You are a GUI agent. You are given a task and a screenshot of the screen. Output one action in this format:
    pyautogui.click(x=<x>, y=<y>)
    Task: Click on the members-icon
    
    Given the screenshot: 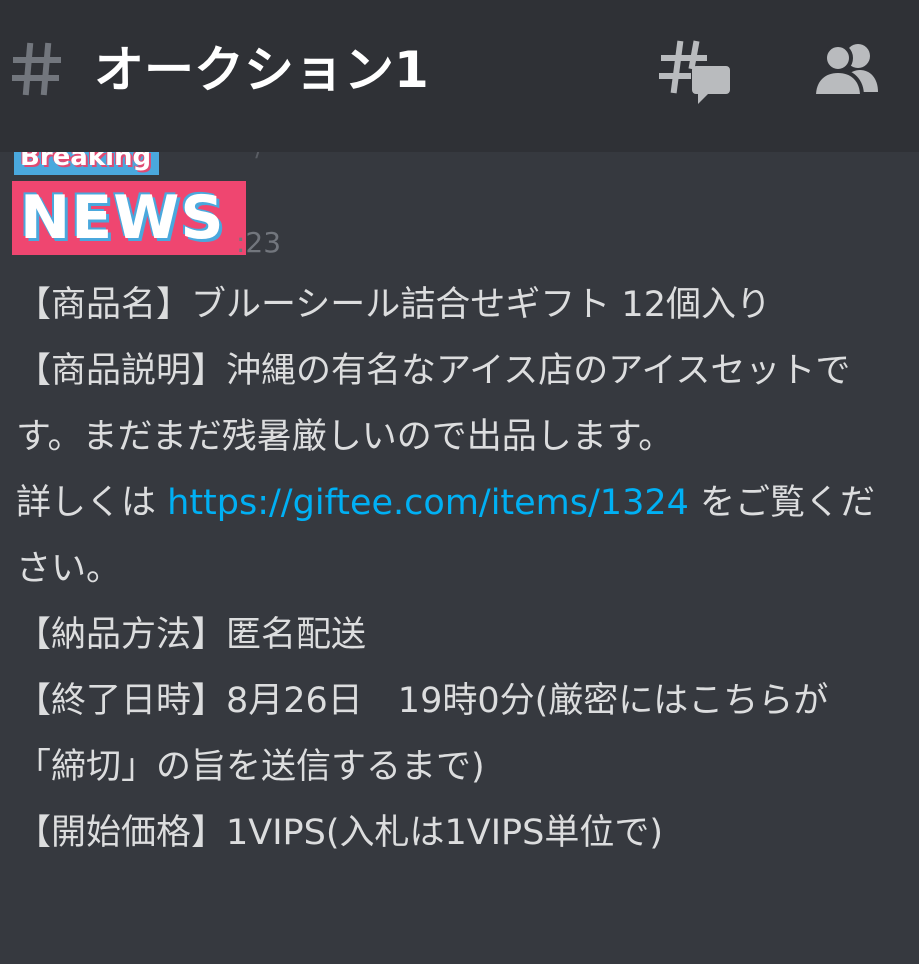 What is the action you would take?
    pyautogui.click(x=844, y=70)
    